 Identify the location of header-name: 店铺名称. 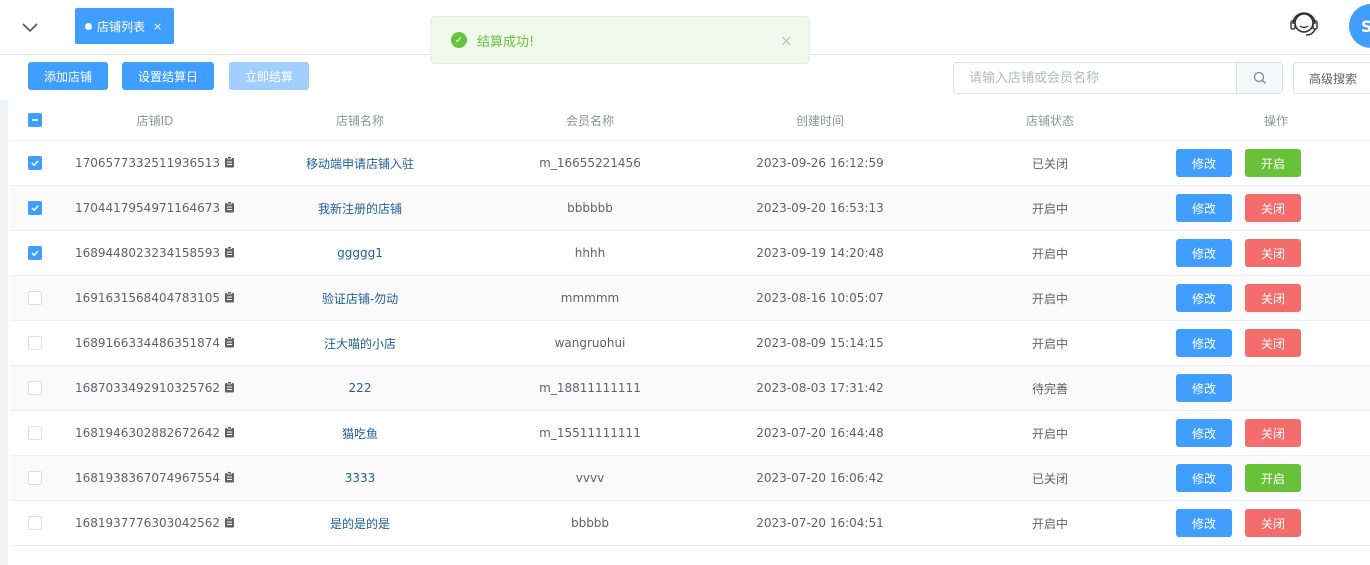
(359, 120).